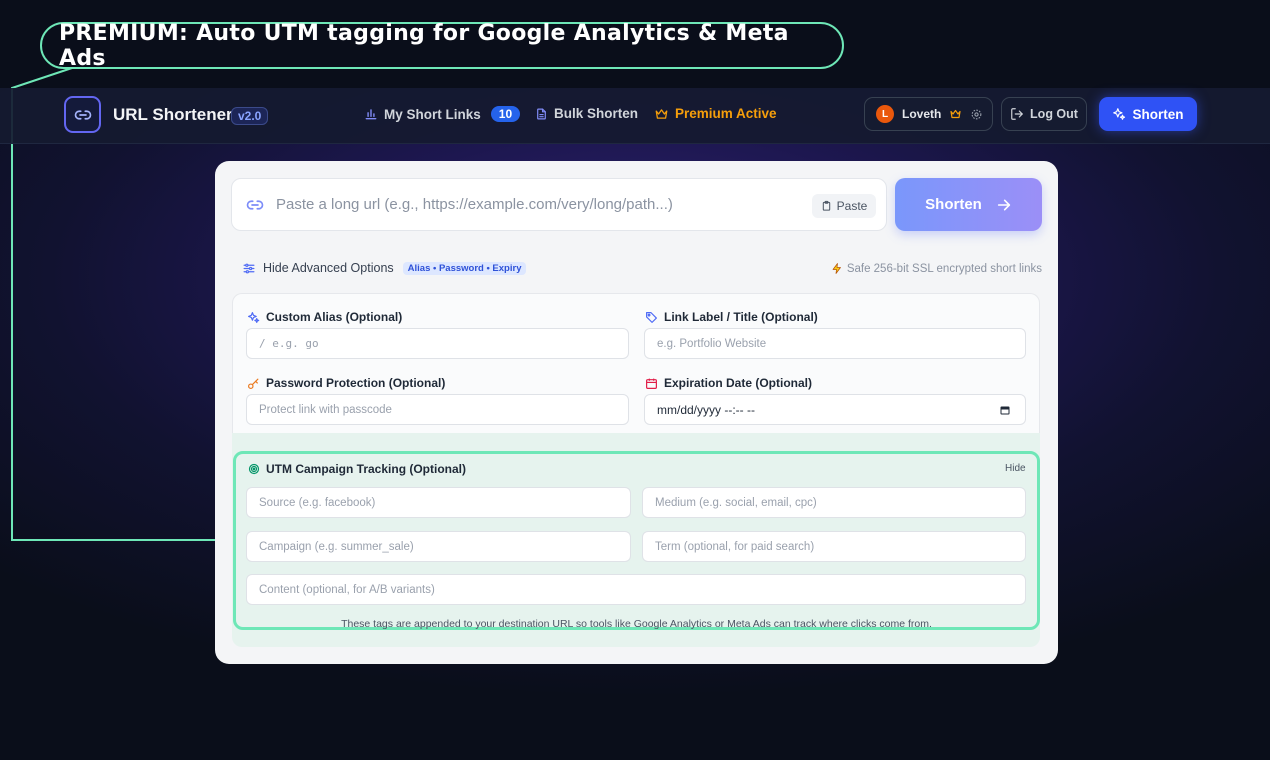 The image size is (1270, 760). I want to click on password-label-text: Password Protection (Optional), so click(356, 383).